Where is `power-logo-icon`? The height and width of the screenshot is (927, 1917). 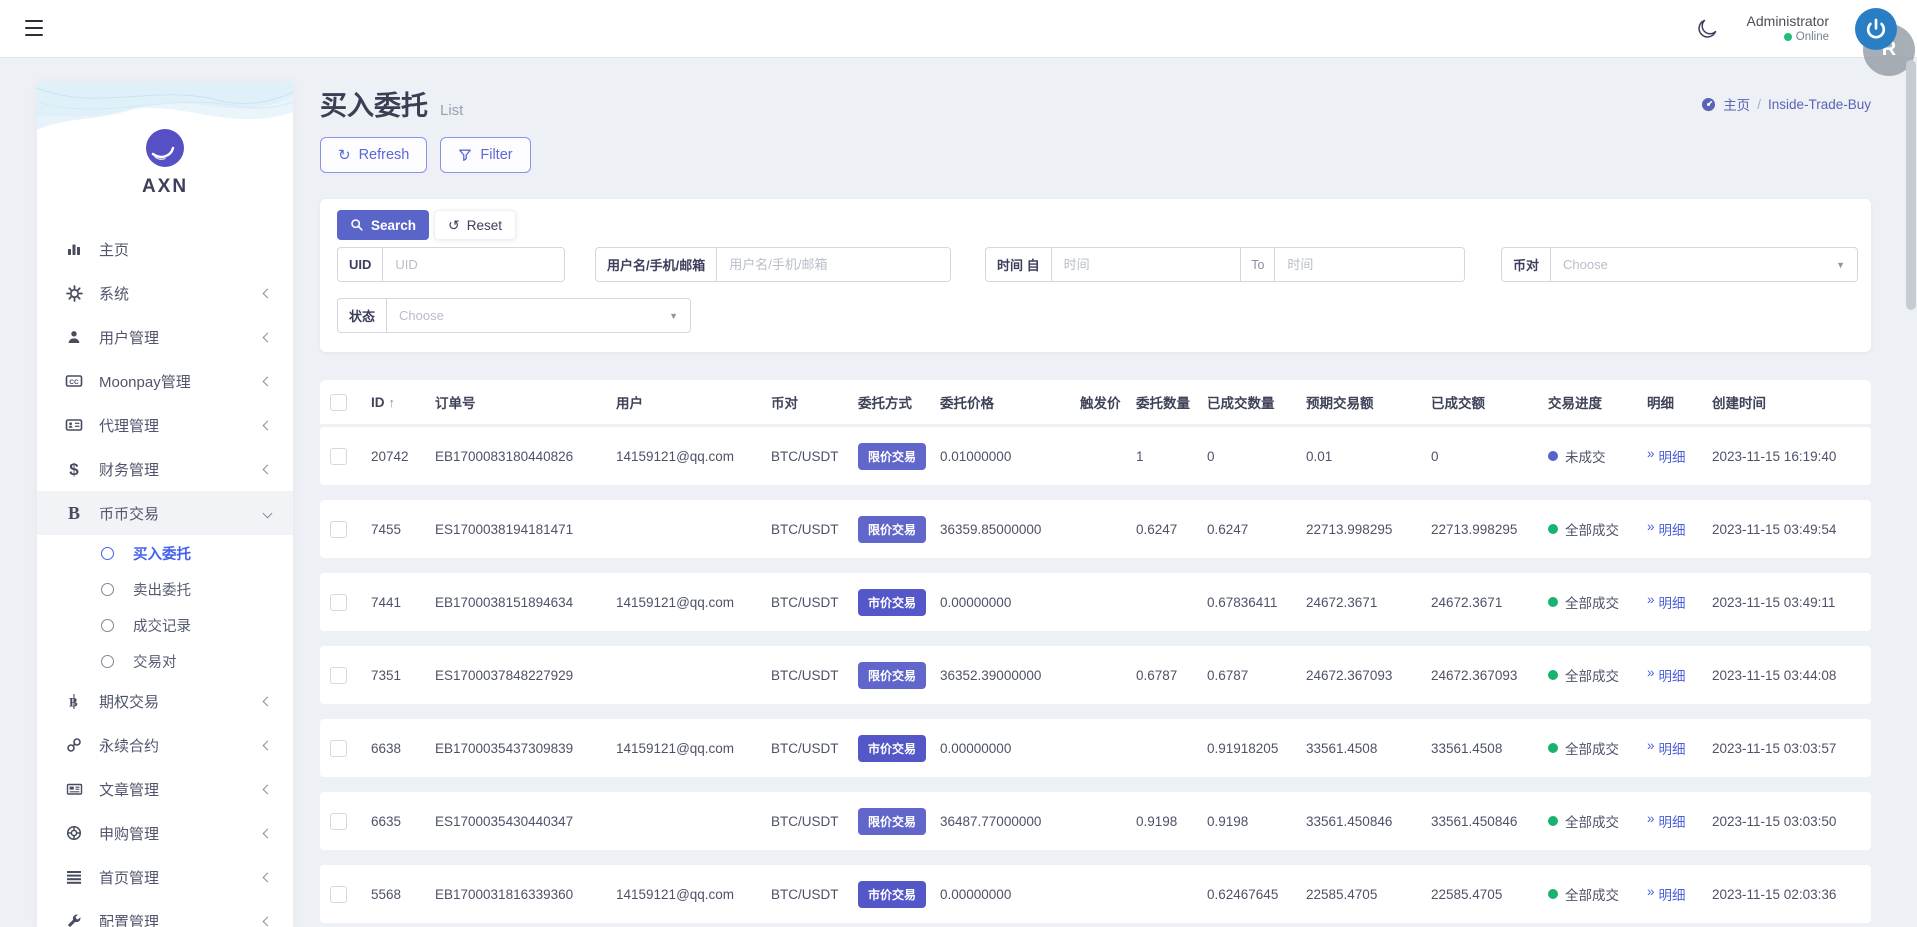 power-logo-icon is located at coordinates (1876, 28).